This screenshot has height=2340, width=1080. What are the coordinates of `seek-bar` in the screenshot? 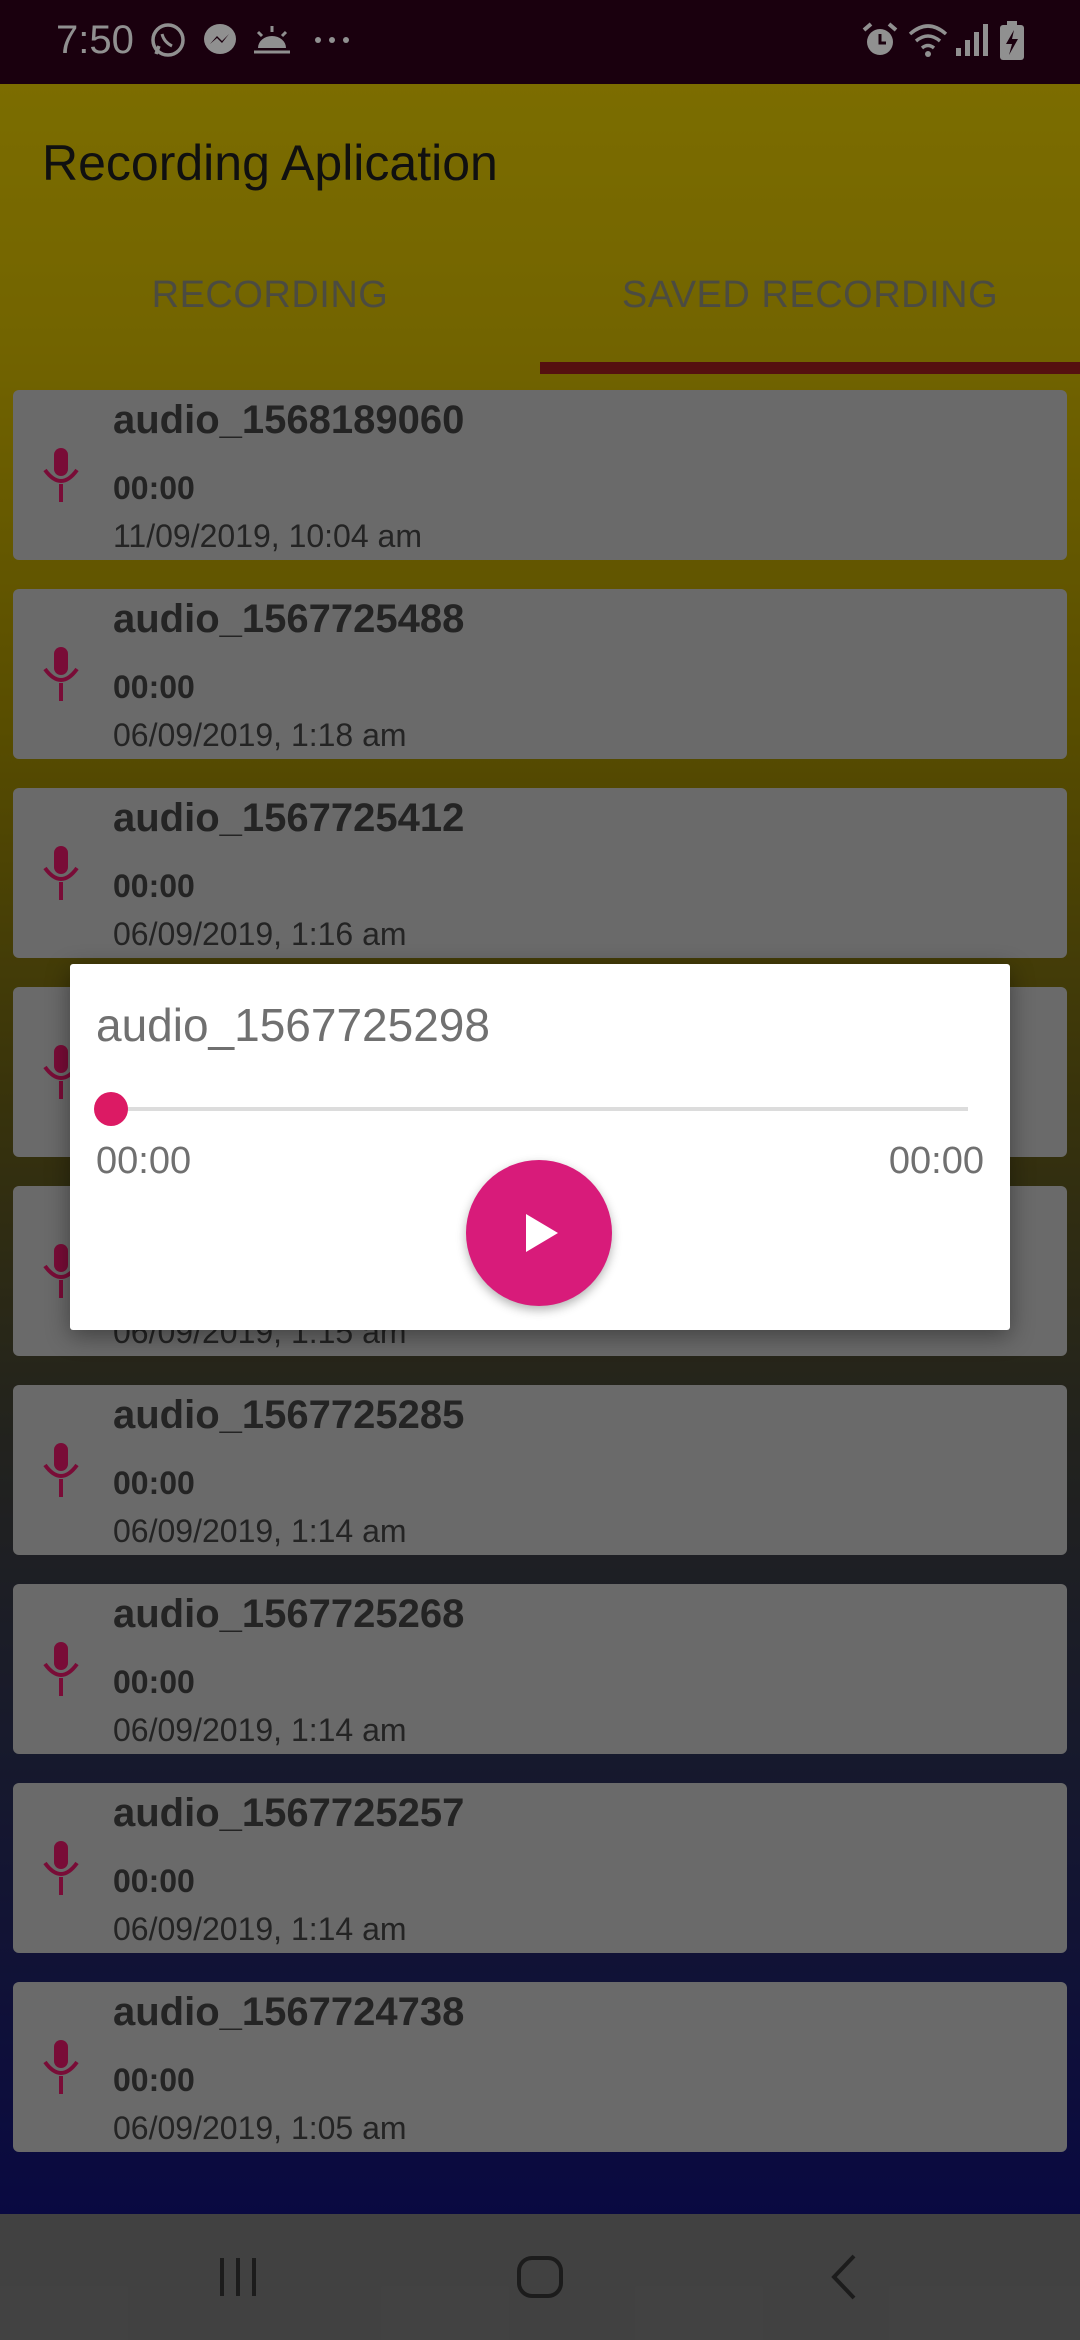 It's located at (540, 1109).